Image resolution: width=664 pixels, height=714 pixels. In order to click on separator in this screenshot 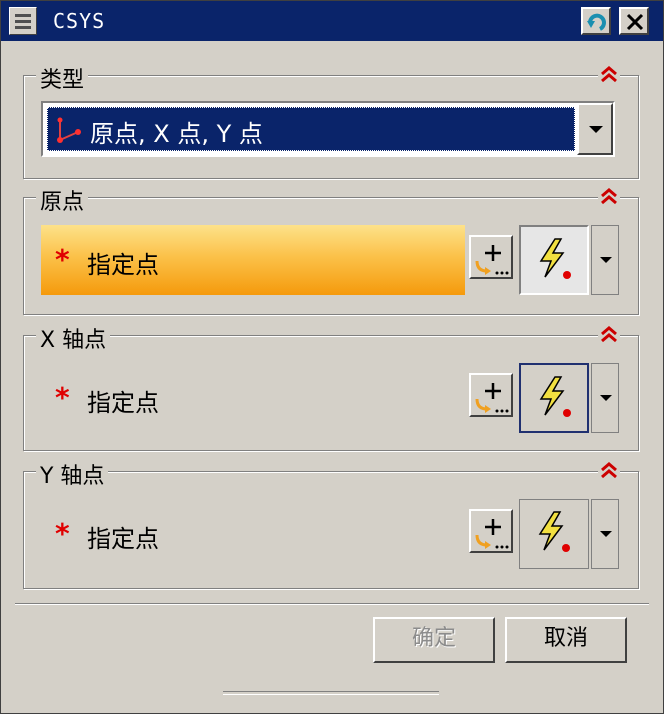, I will do `click(332, 604)`.